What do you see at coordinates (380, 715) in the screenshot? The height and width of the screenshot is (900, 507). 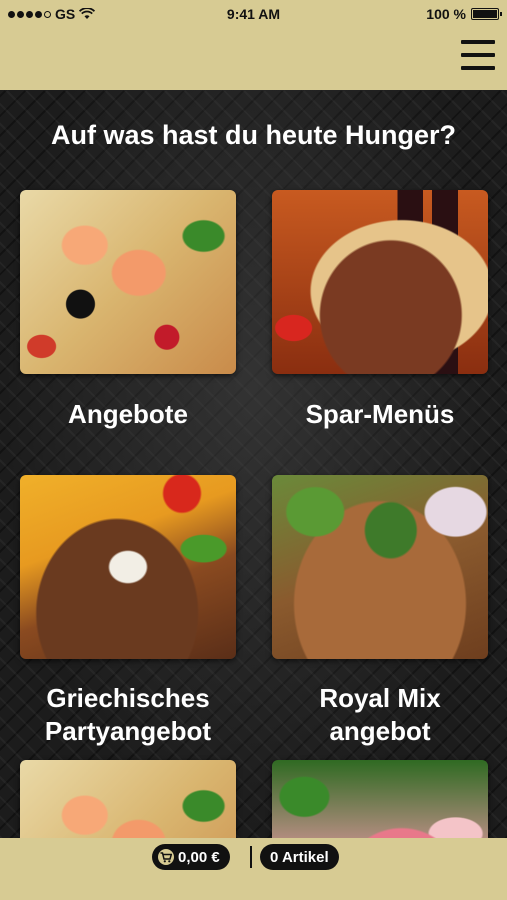 I see `category-label-royal-mix-angebot: Royal Mix angebot` at bounding box center [380, 715].